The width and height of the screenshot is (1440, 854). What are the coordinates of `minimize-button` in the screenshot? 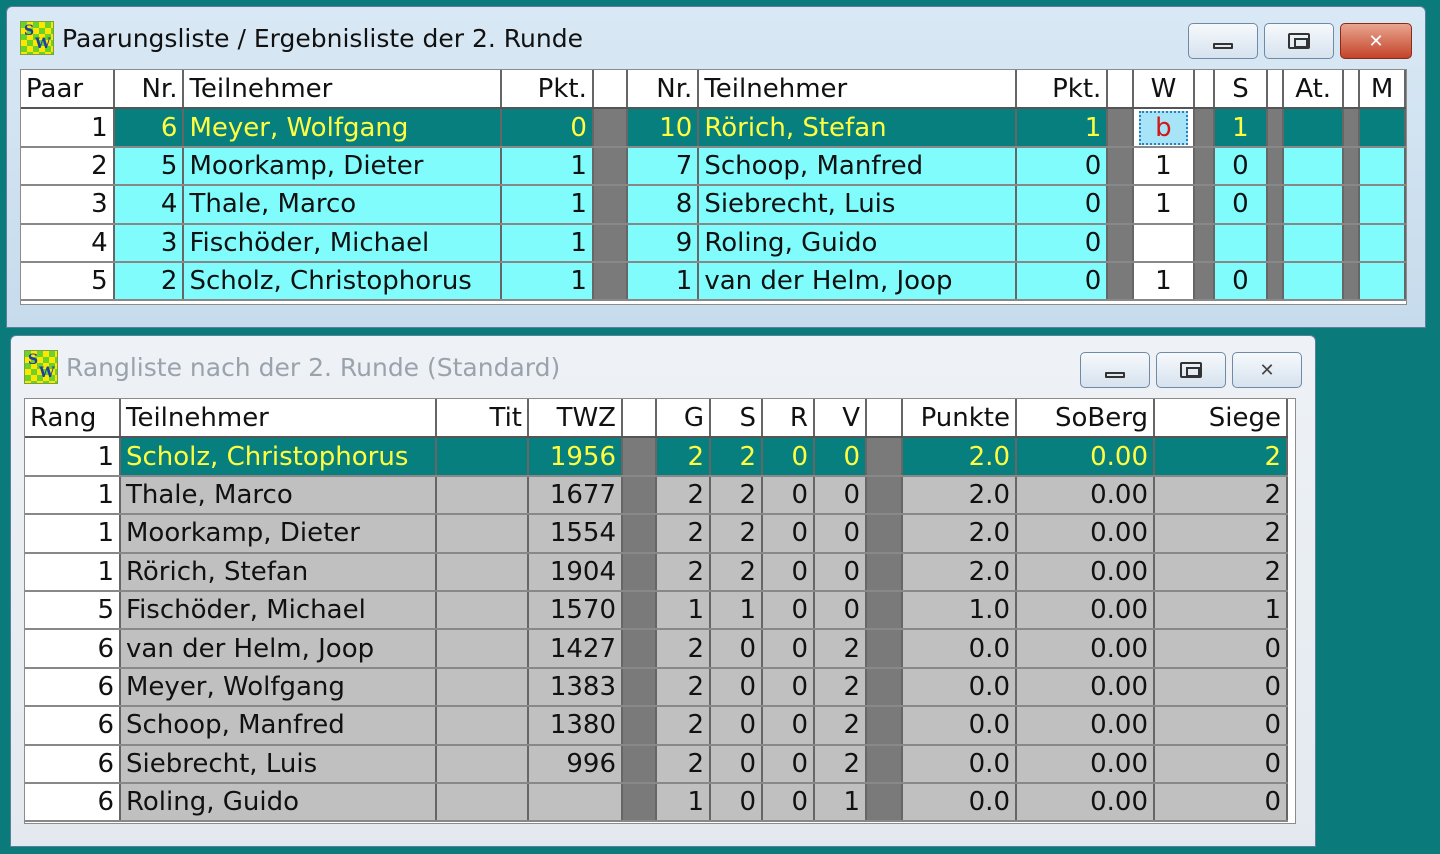 It's located at (1115, 370).